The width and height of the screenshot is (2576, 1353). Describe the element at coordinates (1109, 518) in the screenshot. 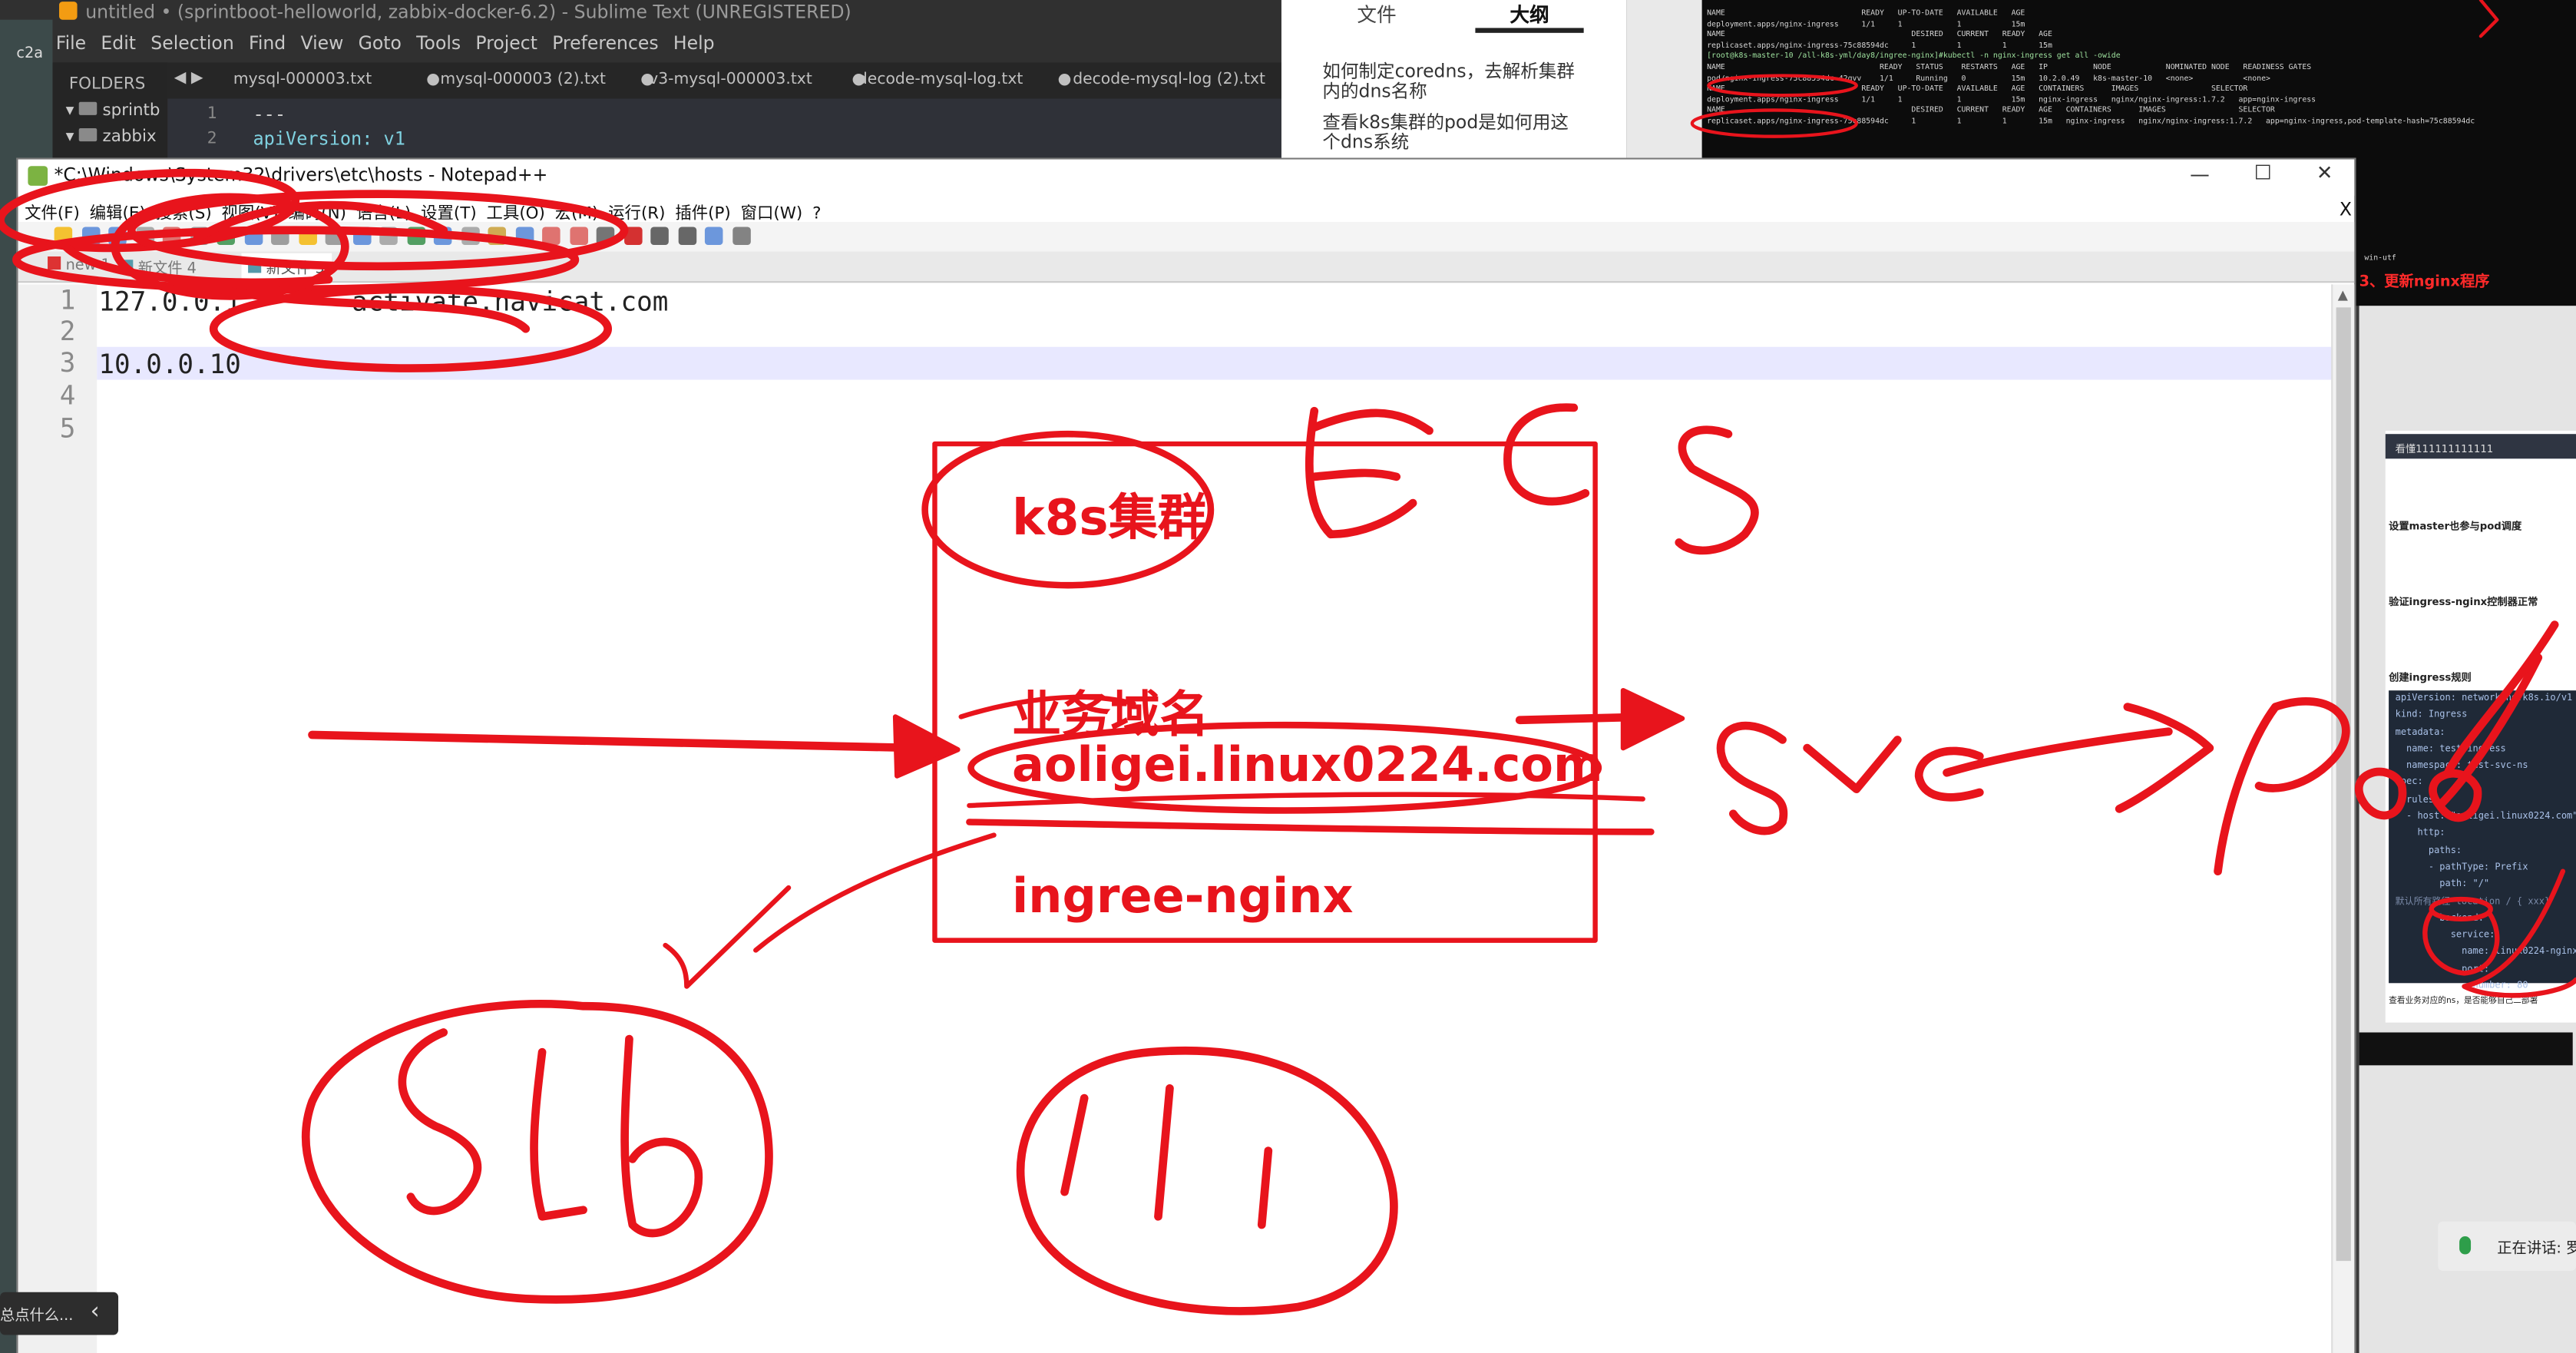

I see `k8s-cluster-label: k8s集群` at that location.